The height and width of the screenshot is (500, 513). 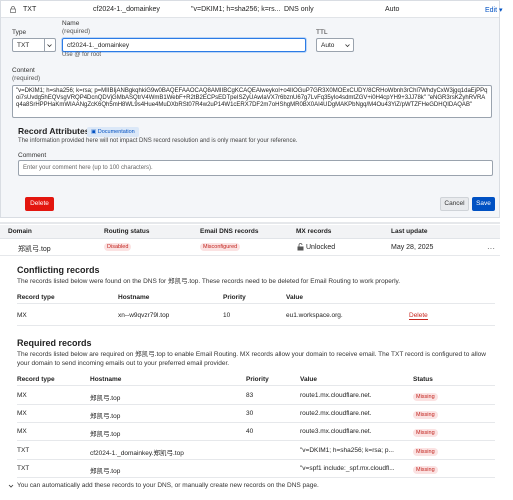 What do you see at coordinates (491, 248) in the screenshot?
I see `more-options-icon: ···` at bounding box center [491, 248].